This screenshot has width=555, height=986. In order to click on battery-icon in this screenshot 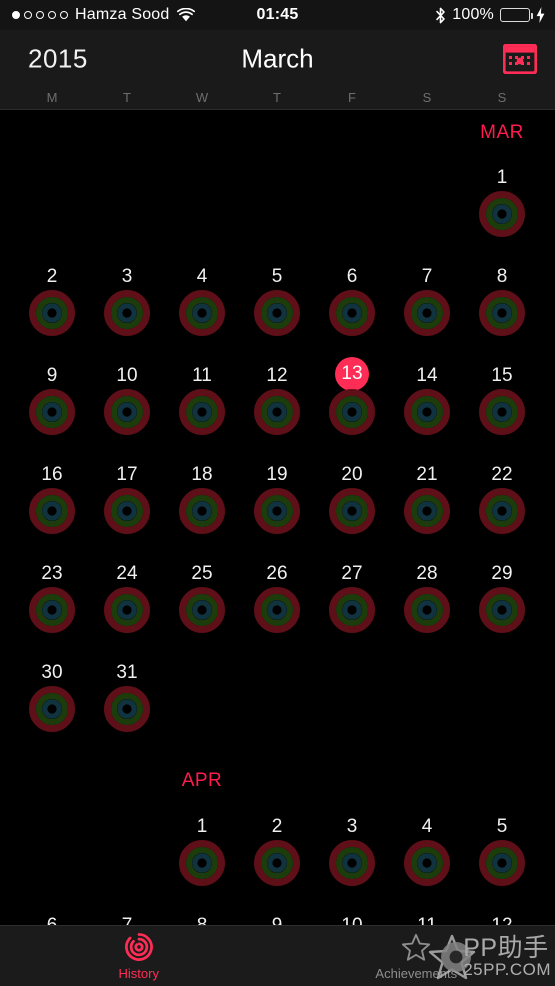, I will do `click(516, 15)`.